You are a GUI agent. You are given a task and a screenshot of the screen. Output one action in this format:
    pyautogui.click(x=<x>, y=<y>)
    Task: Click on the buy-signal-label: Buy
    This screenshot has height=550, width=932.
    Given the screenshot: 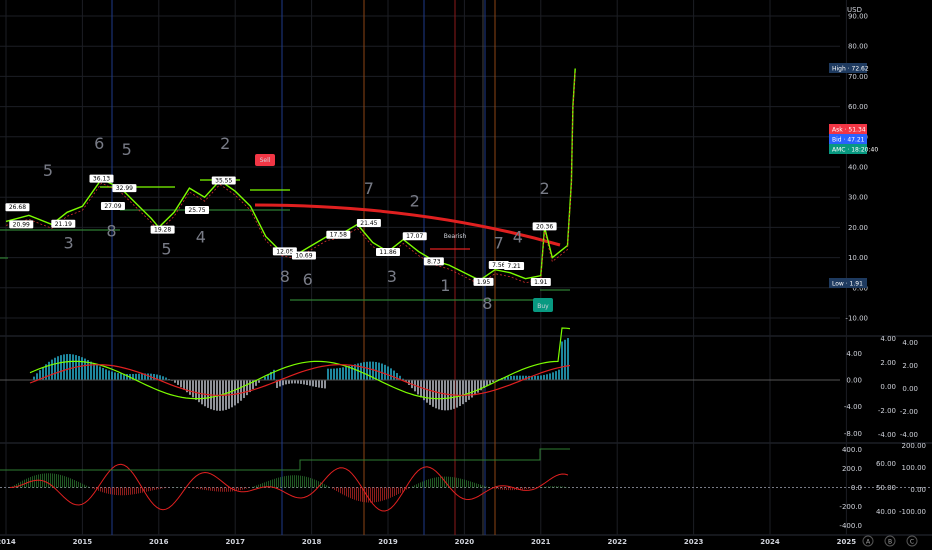 What is the action you would take?
    pyautogui.click(x=543, y=306)
    